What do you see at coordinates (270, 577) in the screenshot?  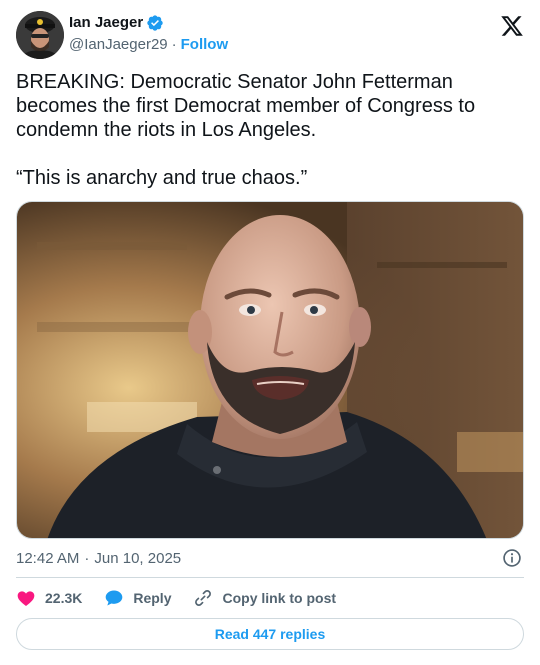 I see `divider` at bounding box center [270, 577].